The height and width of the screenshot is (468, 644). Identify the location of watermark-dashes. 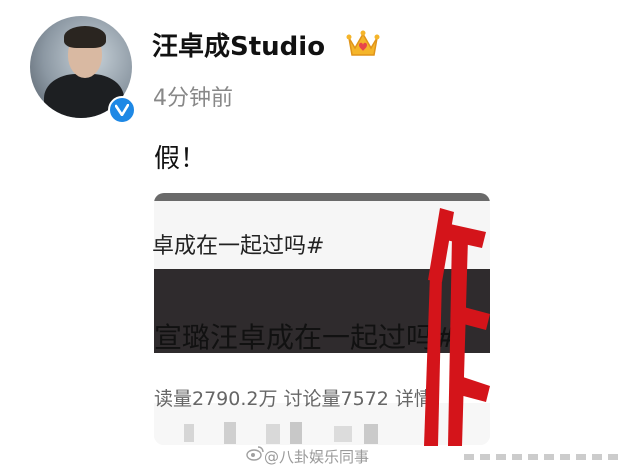
(541, 457).